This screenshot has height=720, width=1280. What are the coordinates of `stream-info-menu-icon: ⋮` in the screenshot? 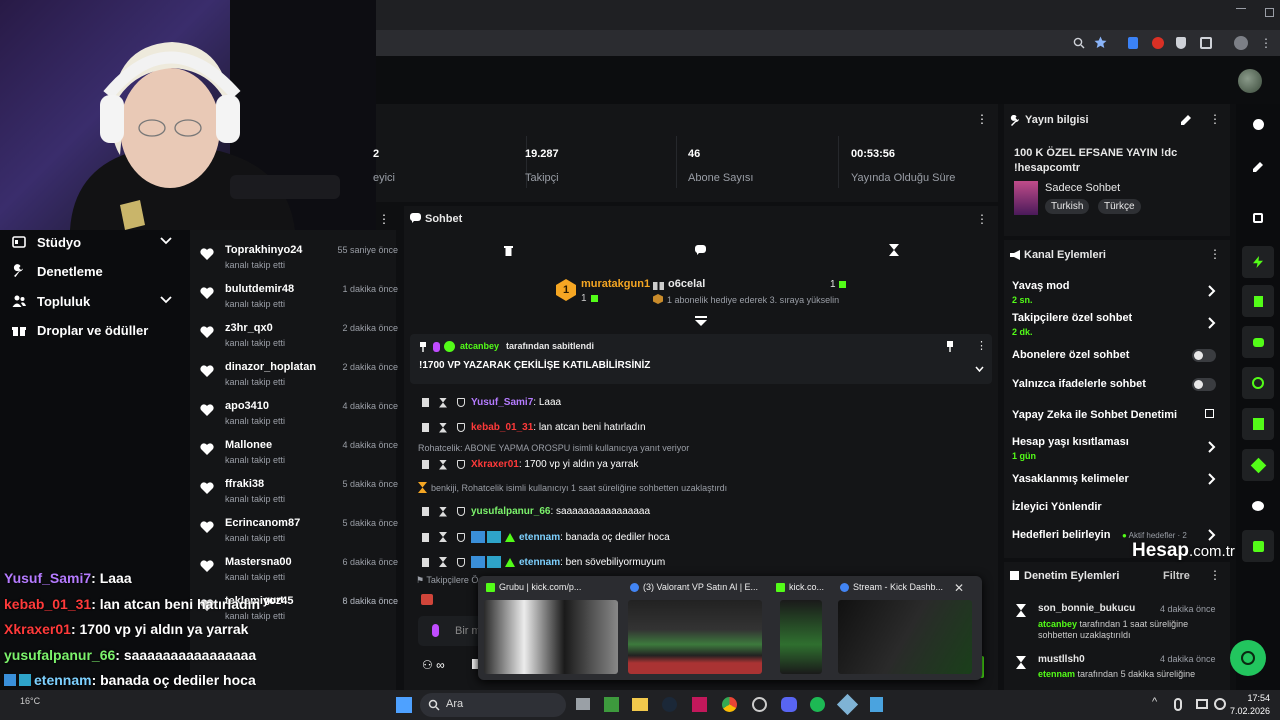 It's located at (1215, 119).